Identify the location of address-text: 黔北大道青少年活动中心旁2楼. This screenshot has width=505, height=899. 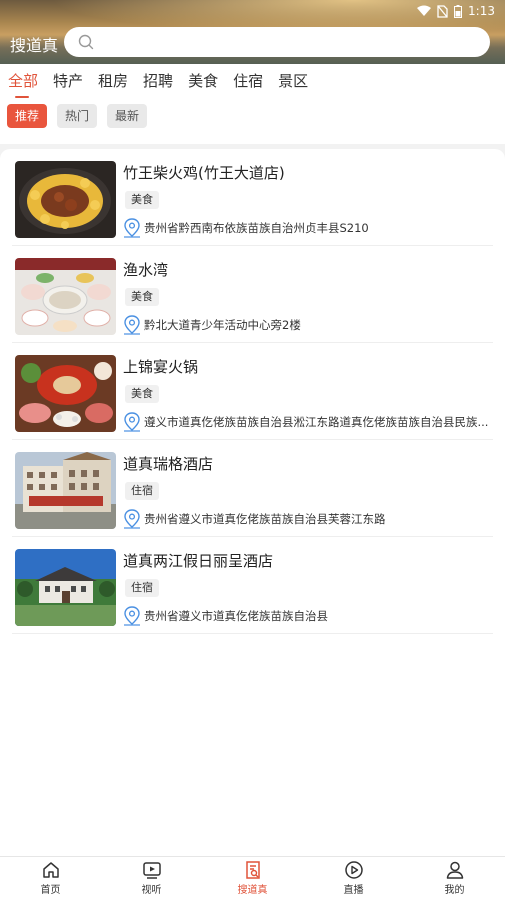
(222, 325).